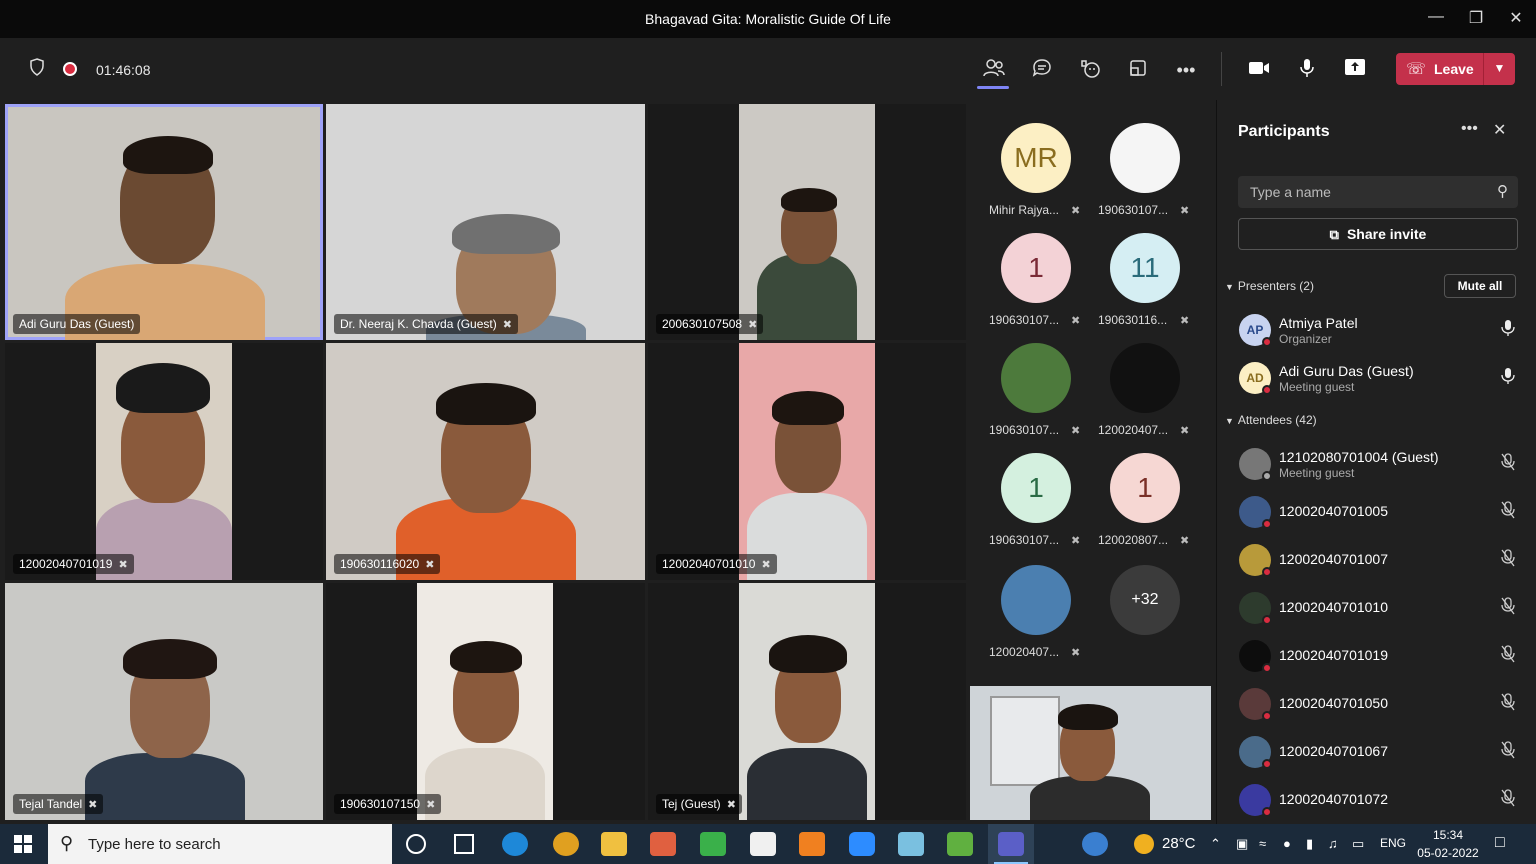  I want to click on participant-avatar: 11, so click(1145, 268).